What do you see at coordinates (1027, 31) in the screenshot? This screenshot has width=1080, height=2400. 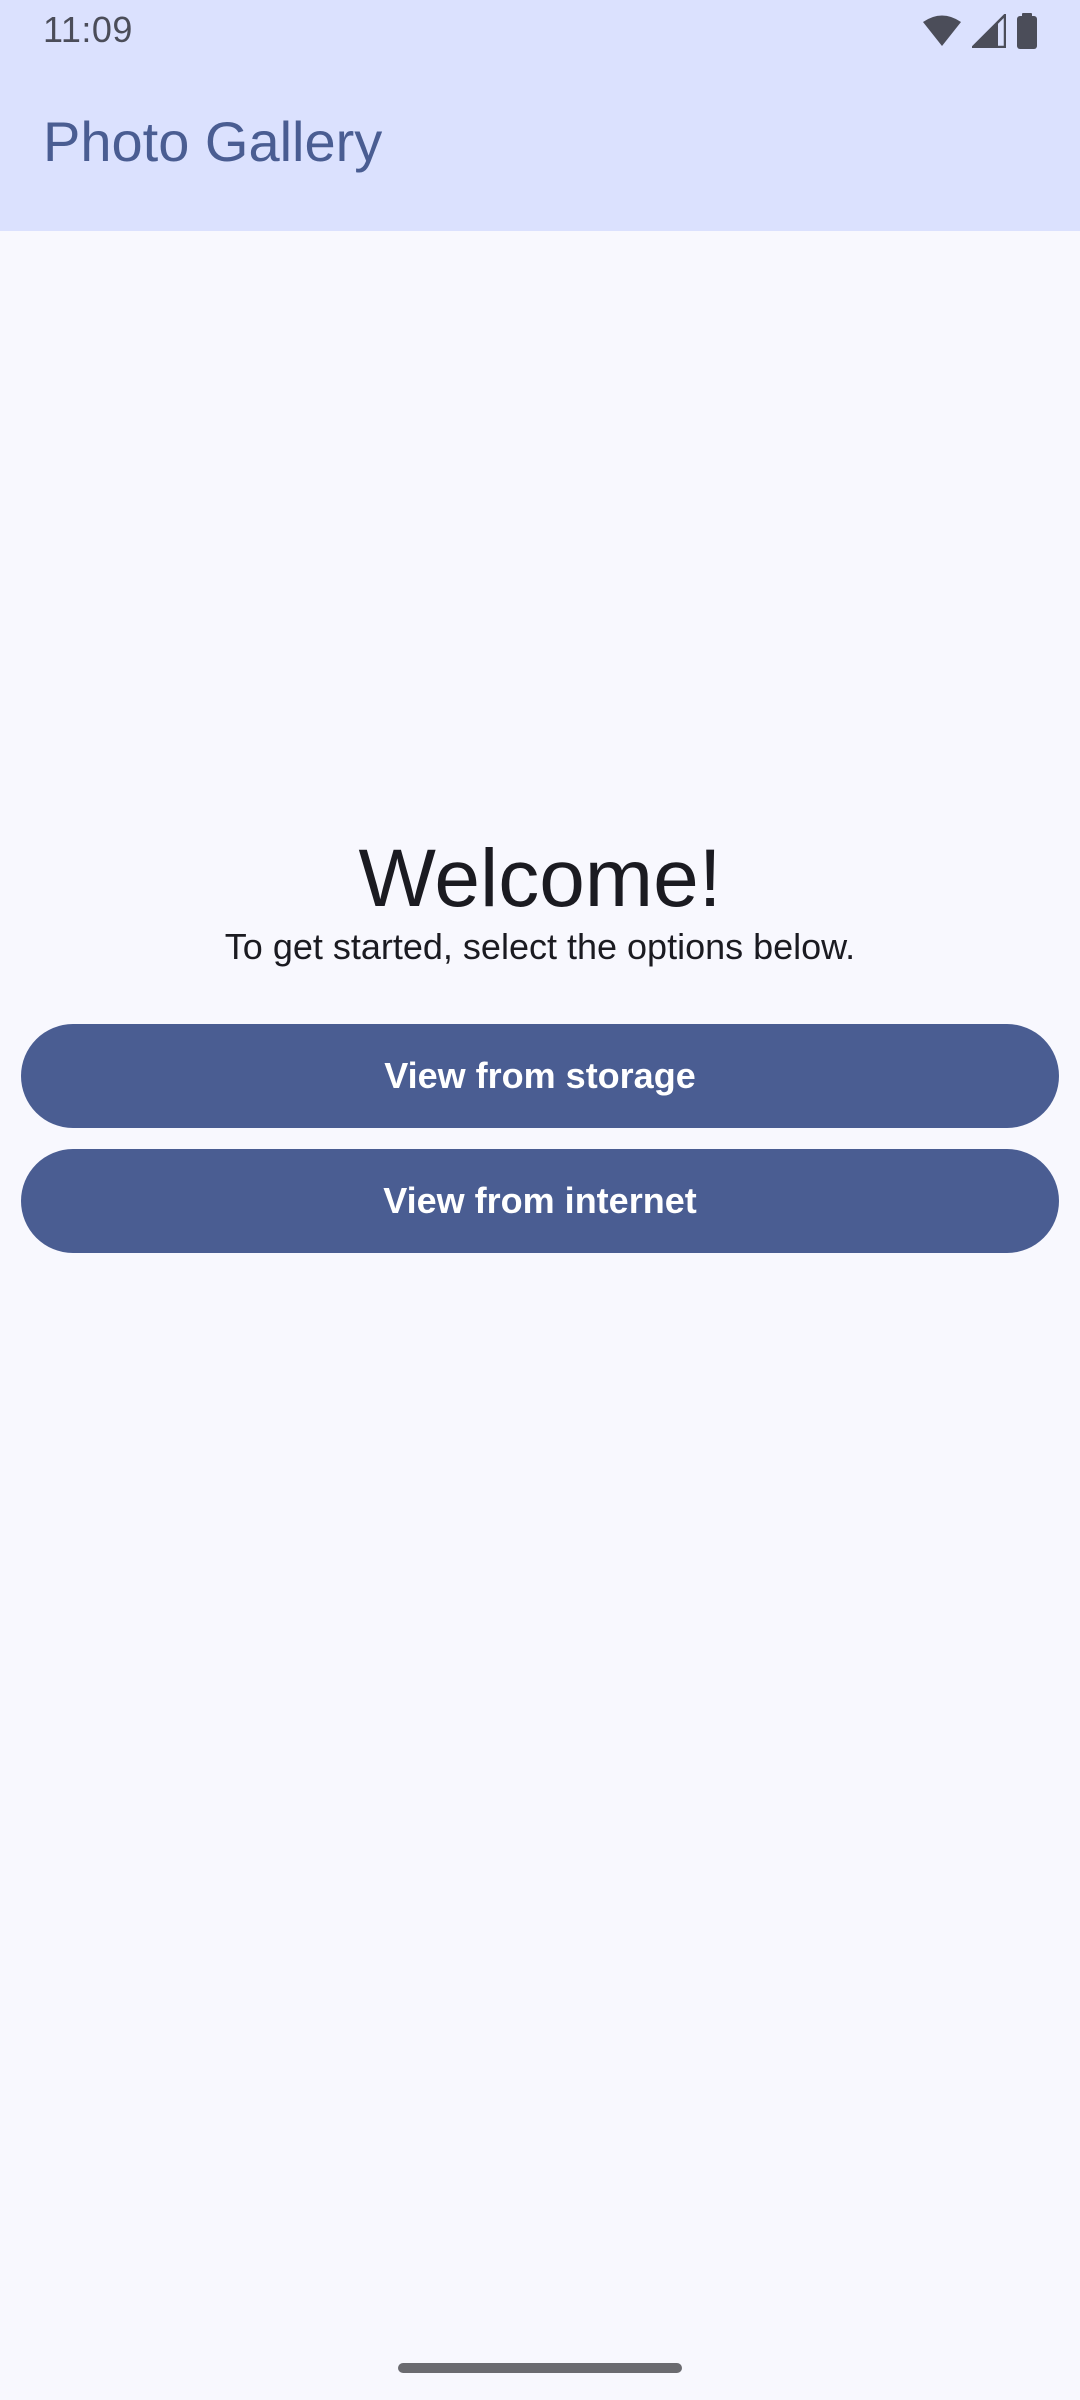 I see `battery-icon` at bounding box center [1027, 31].